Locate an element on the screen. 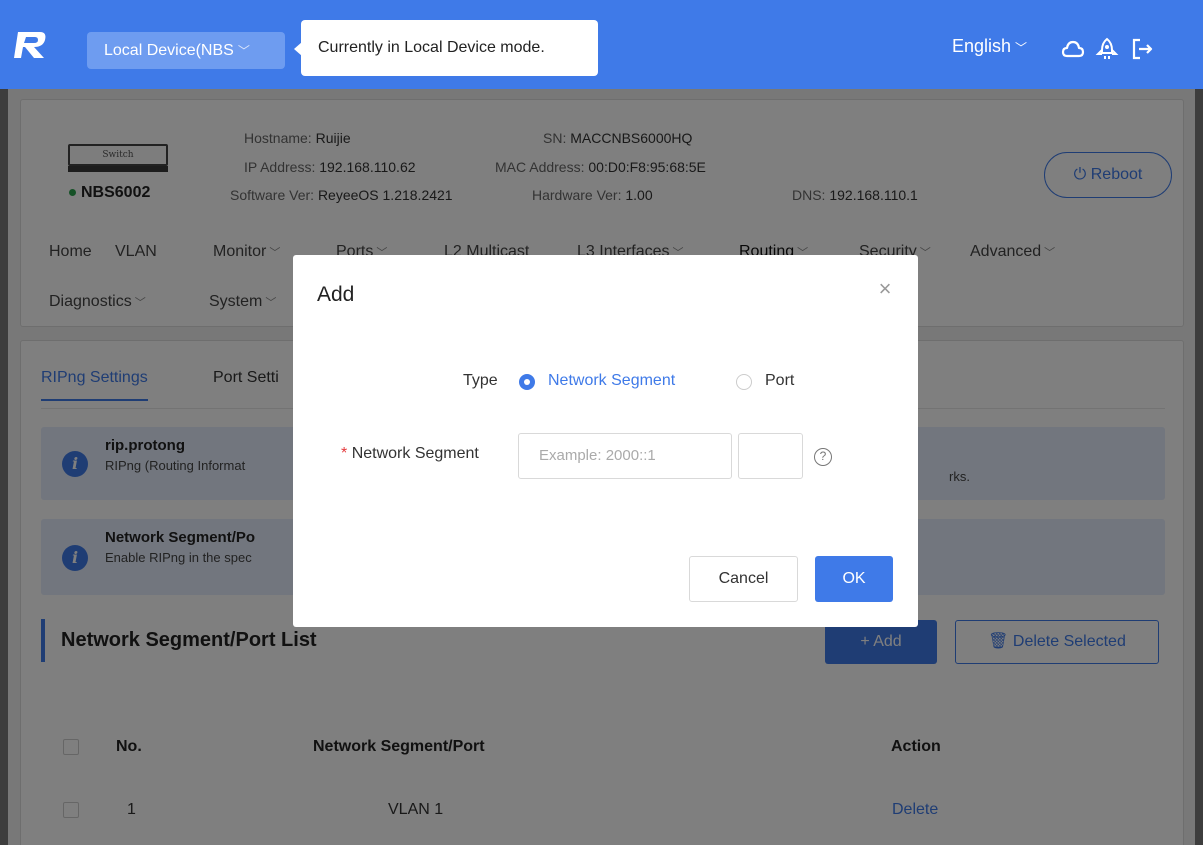  device-mode-select: Local Device(NBS ﹀ is located at coordinates (186, 50).